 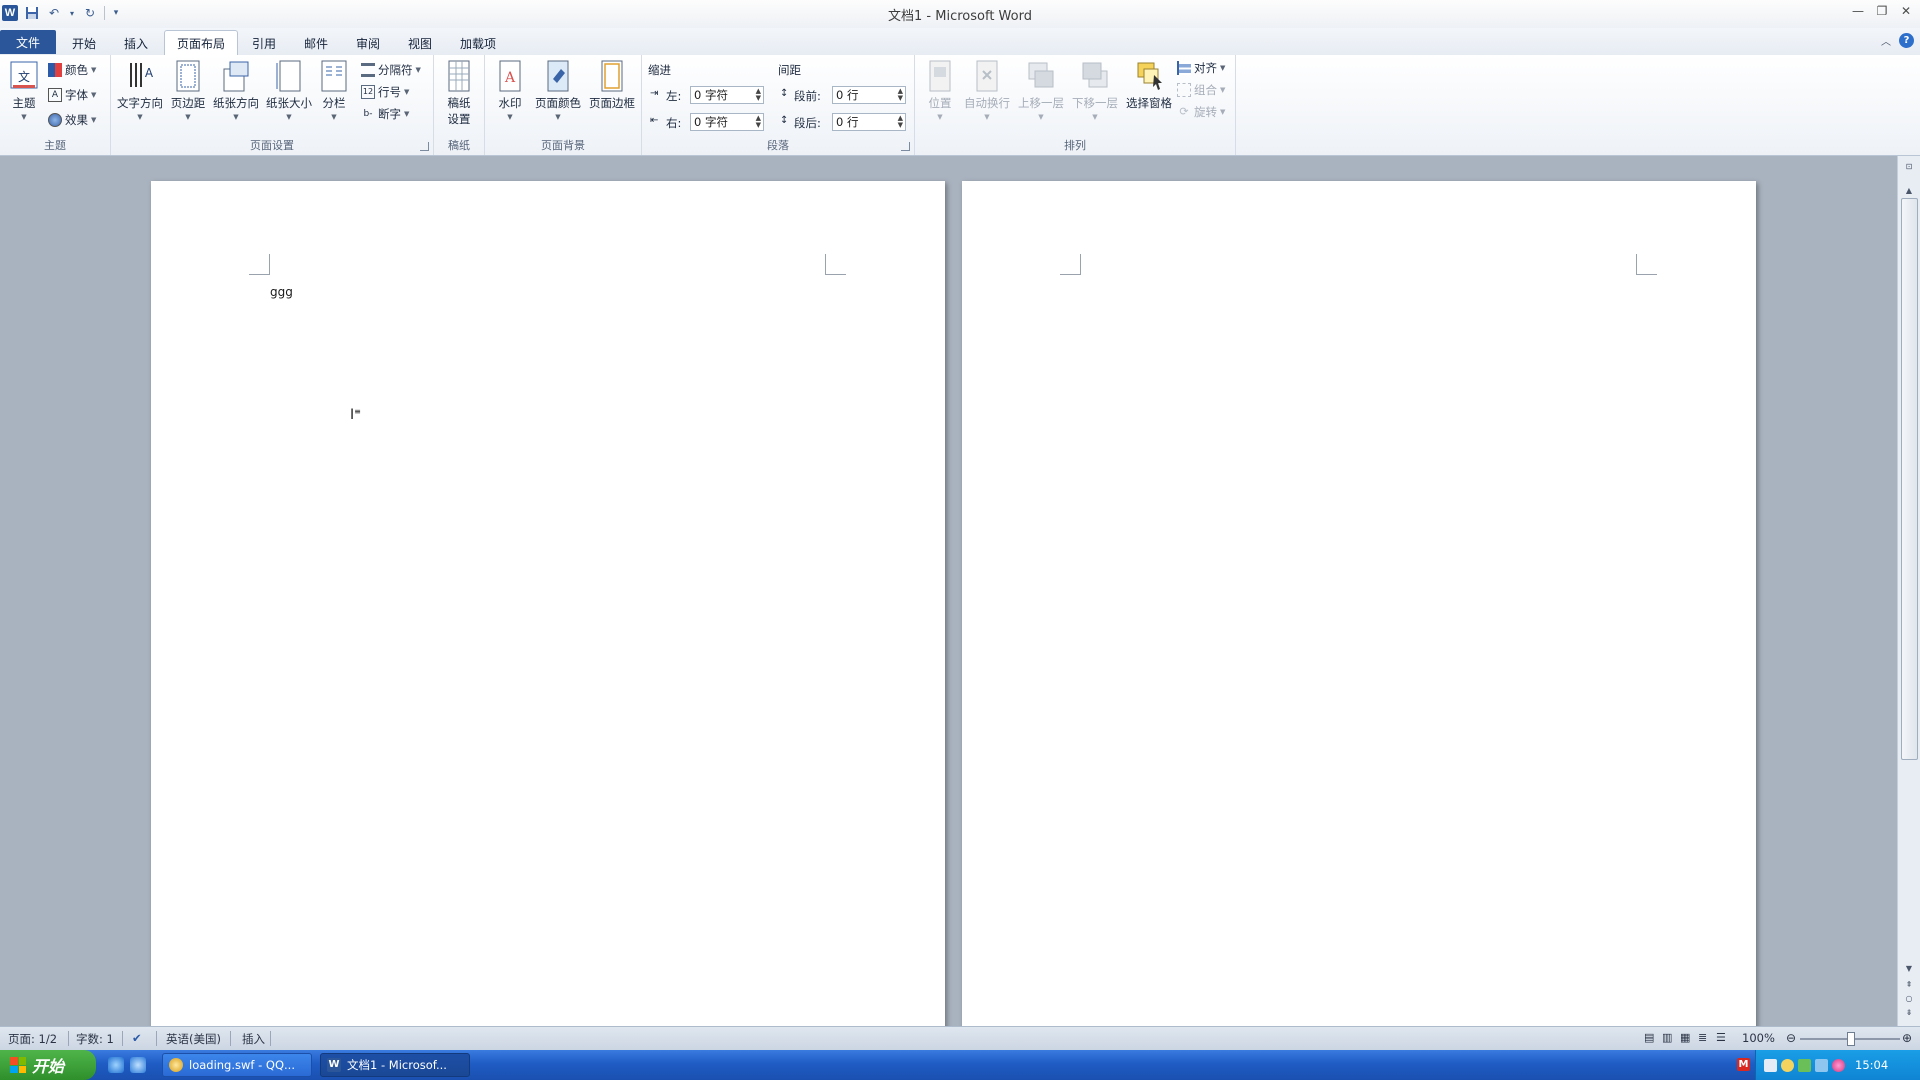 I want to click on page-borders-button: 页面边框, so click(x=612, y=85).